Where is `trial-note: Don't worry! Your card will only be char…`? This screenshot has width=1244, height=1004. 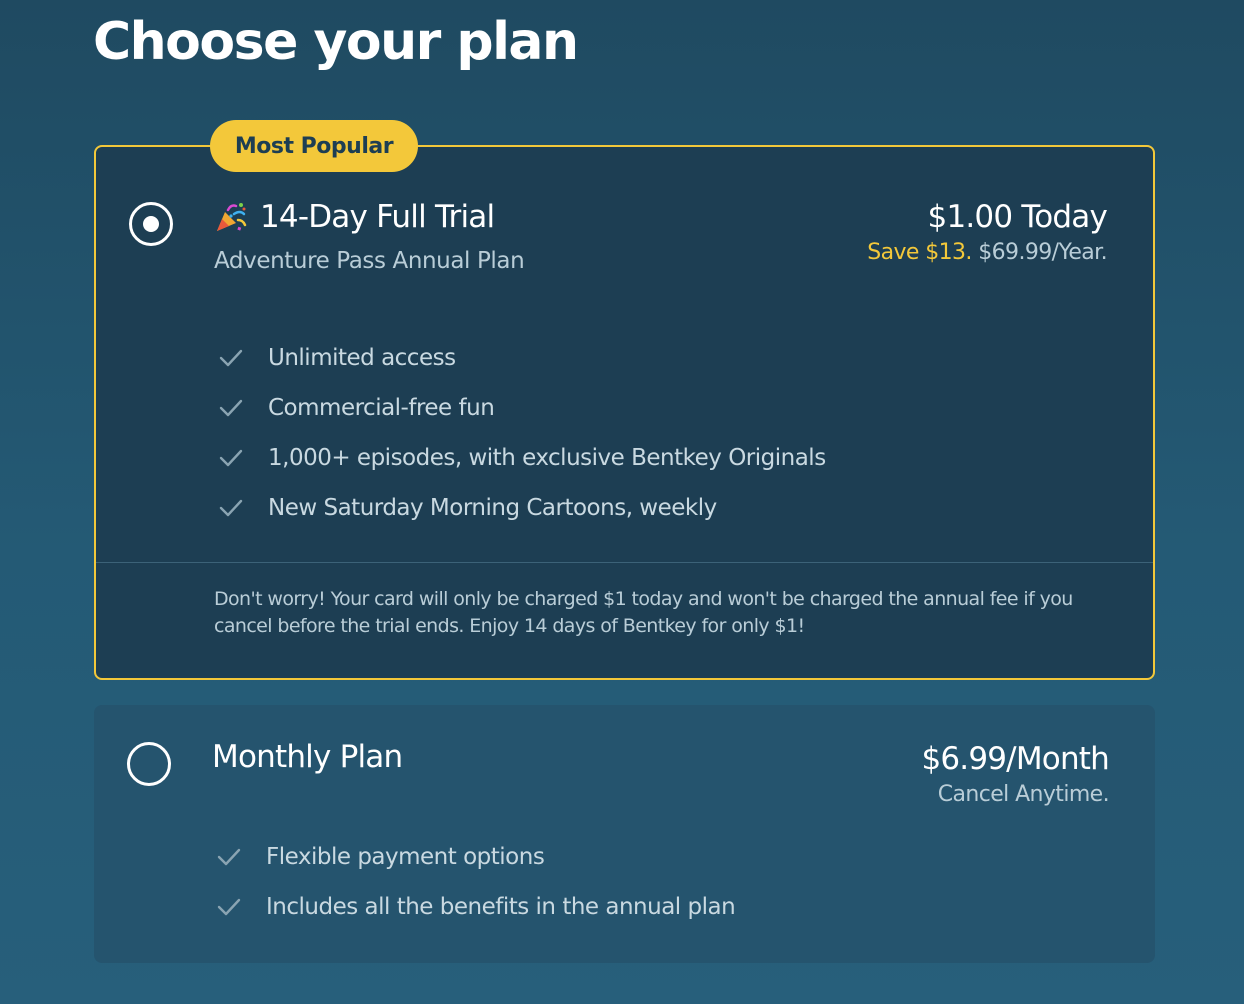 trial-note: Don't worry! Your card will only be char… is located at coordinates (643, 612).